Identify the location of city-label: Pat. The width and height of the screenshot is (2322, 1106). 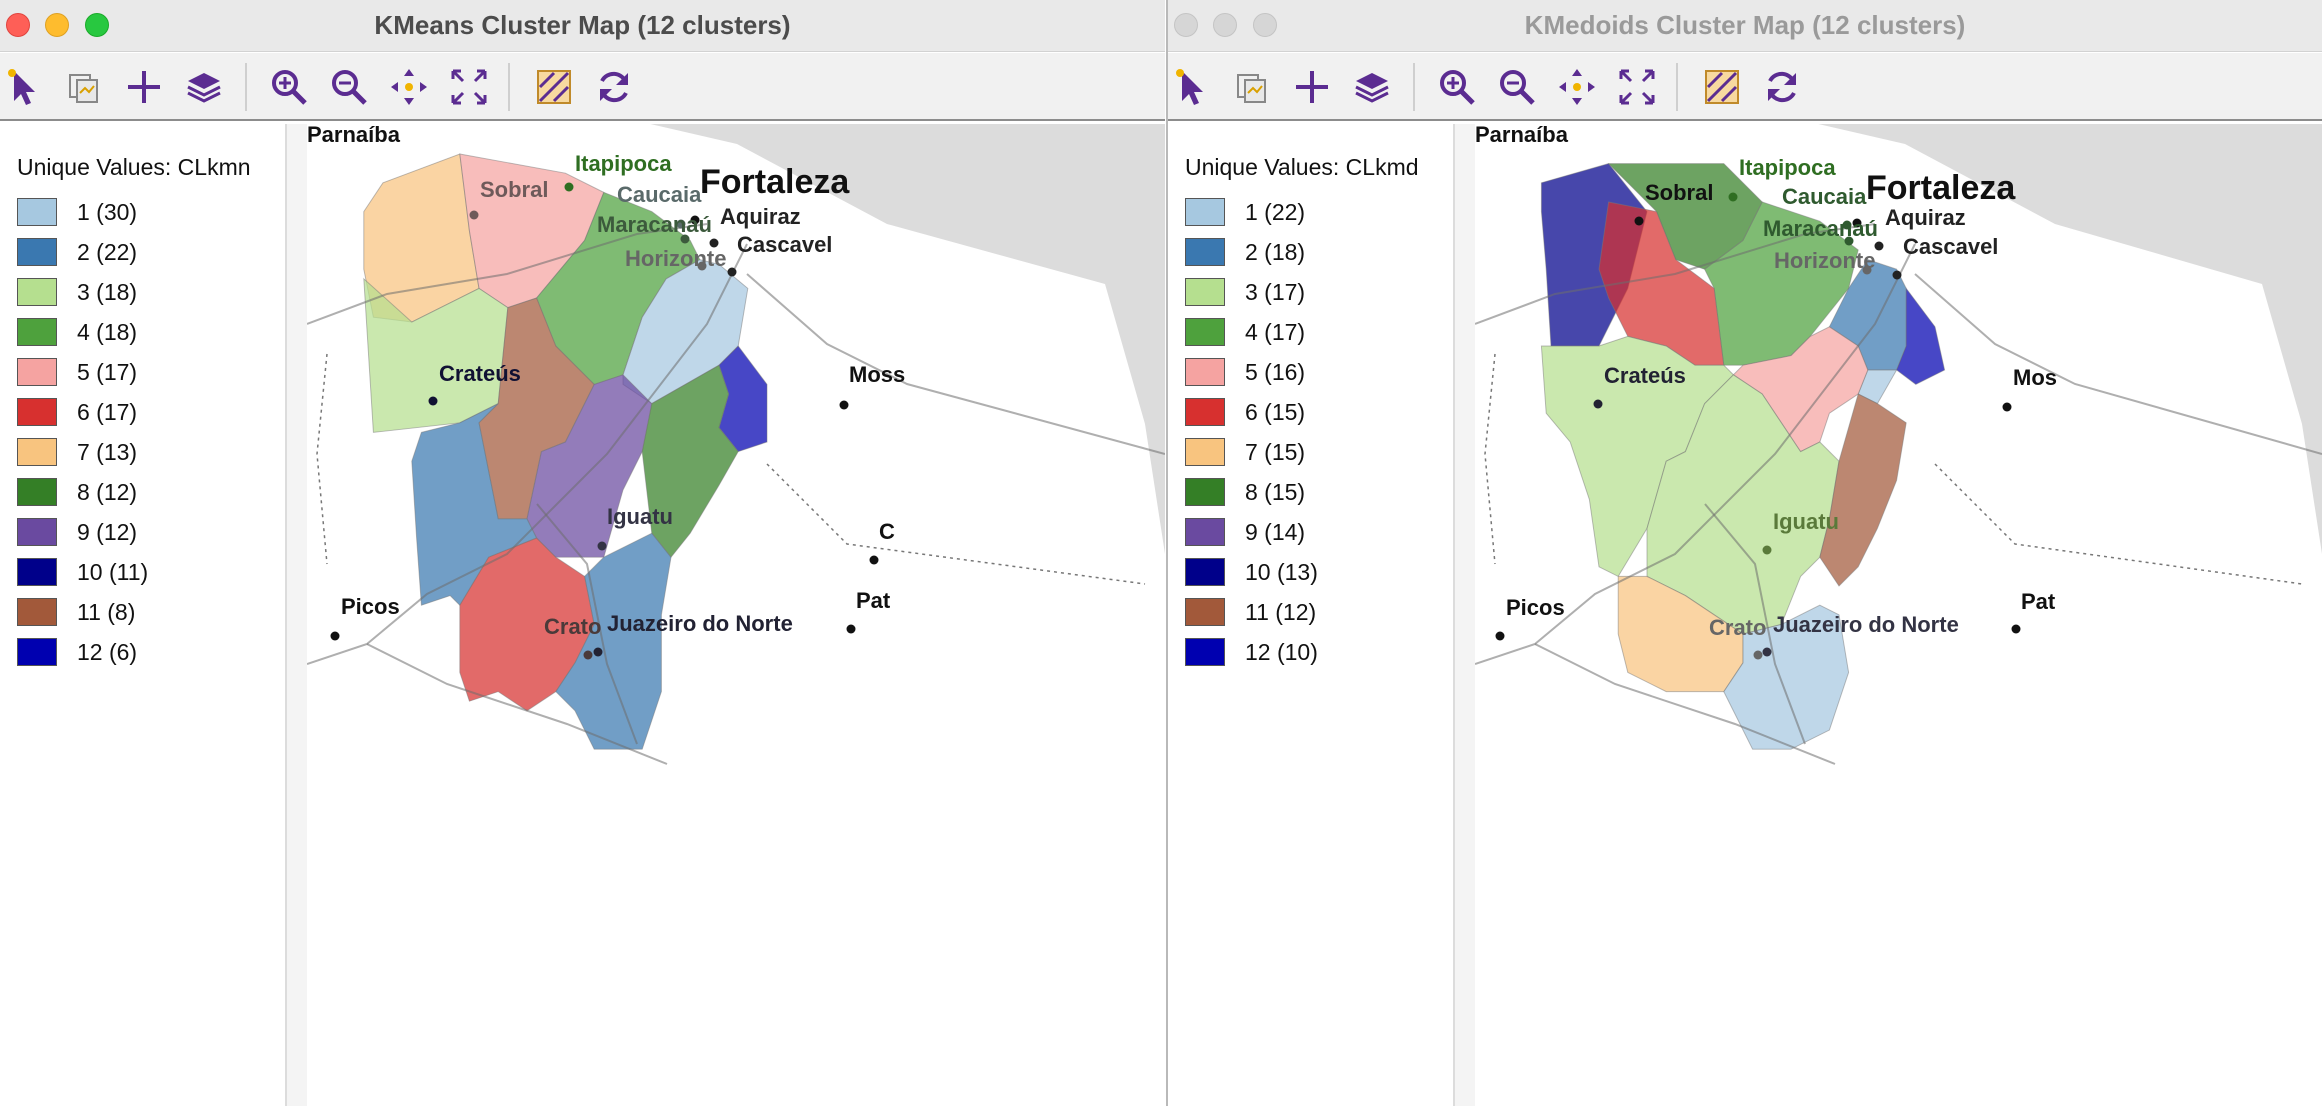
(2038, 601).